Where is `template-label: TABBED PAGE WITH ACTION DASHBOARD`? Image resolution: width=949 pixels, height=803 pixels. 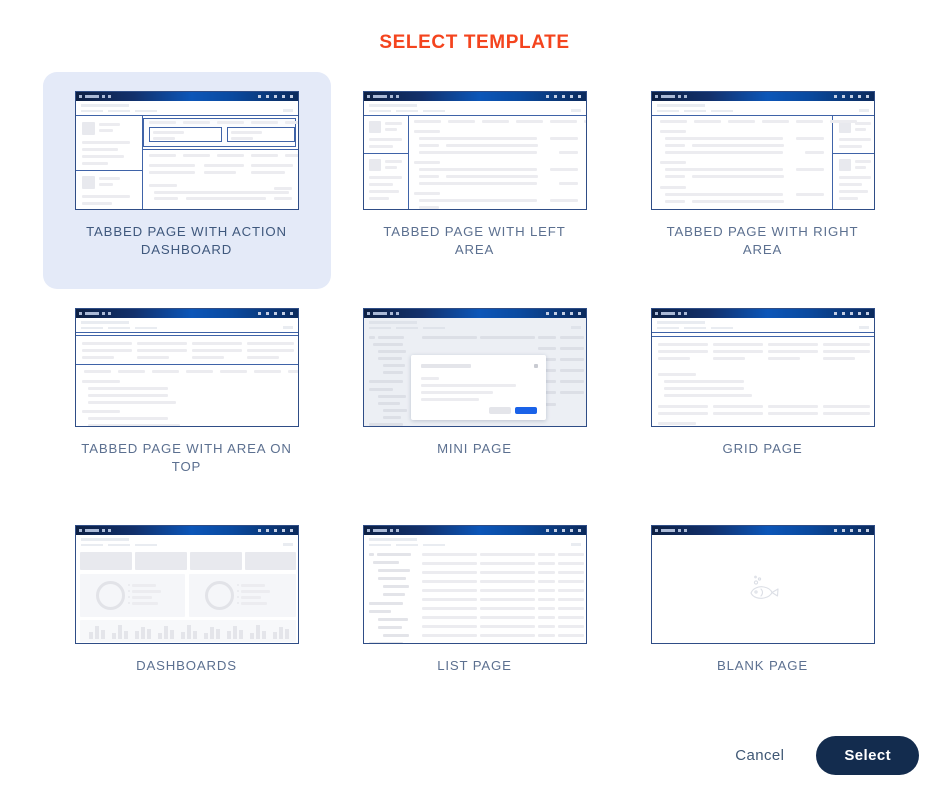 template-label: TABBED PAGE WITH ACTION DASHBOARD is located at coordinates (186, 240).